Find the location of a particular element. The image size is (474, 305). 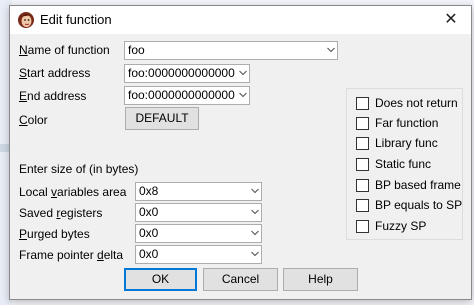

close-button: ✕ is located at coordinates (451, 20).